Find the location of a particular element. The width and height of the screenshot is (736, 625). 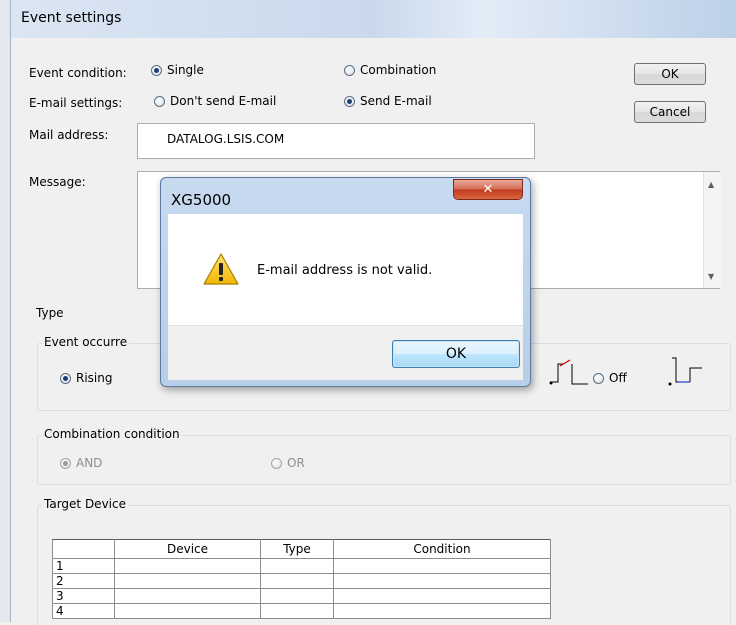

dialog-message: E-mail address is not valid. is located at coordinates (345, 270).